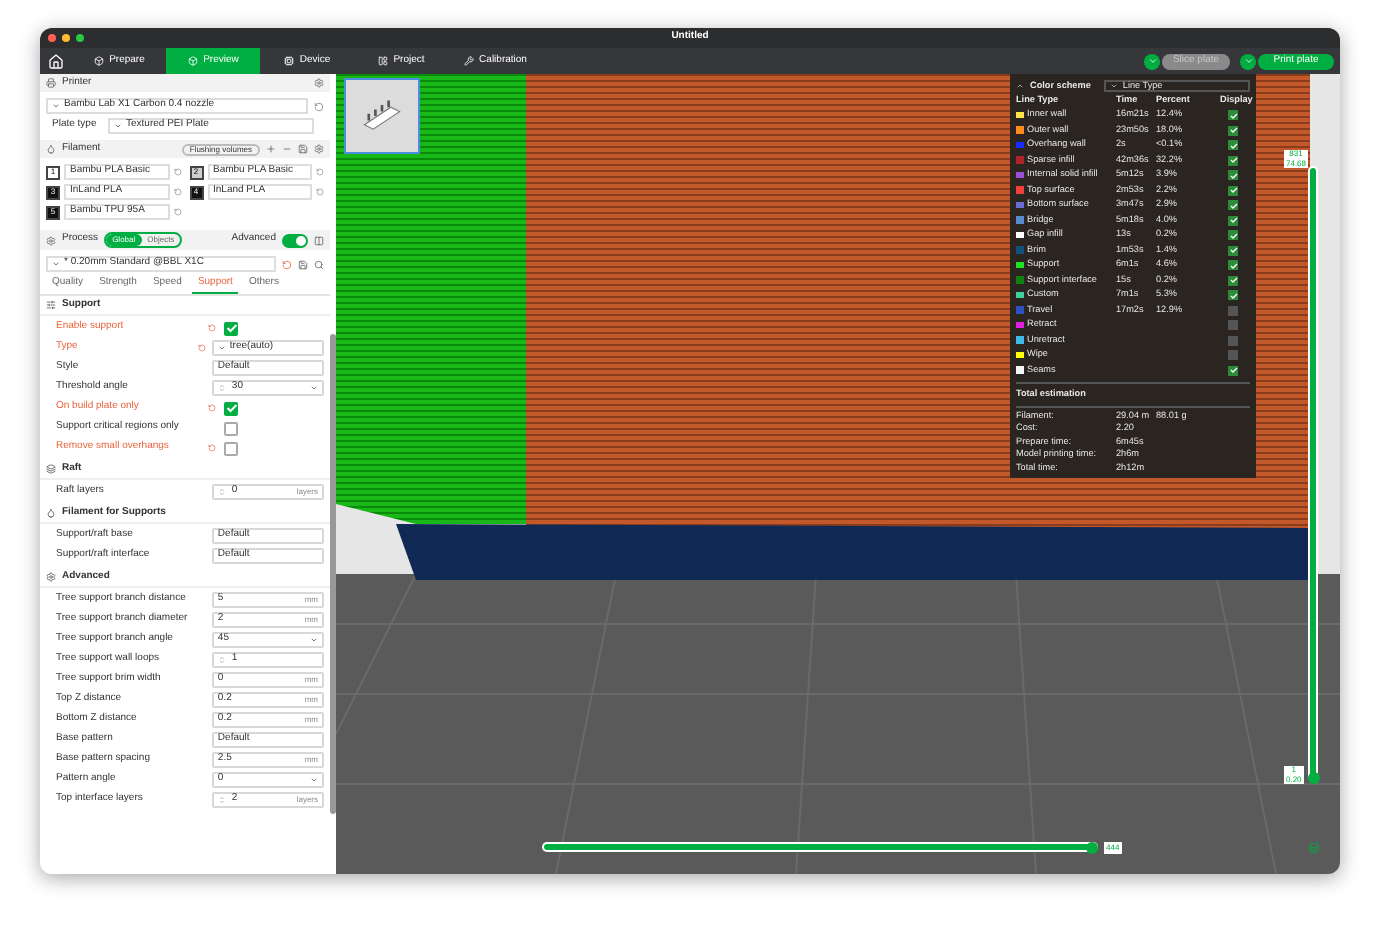 This screenshot has width=1380, height=926. What do you see at coordinates (271, 149) in the screenshot?
I see `add-icon` at bounding box center [271, 149].